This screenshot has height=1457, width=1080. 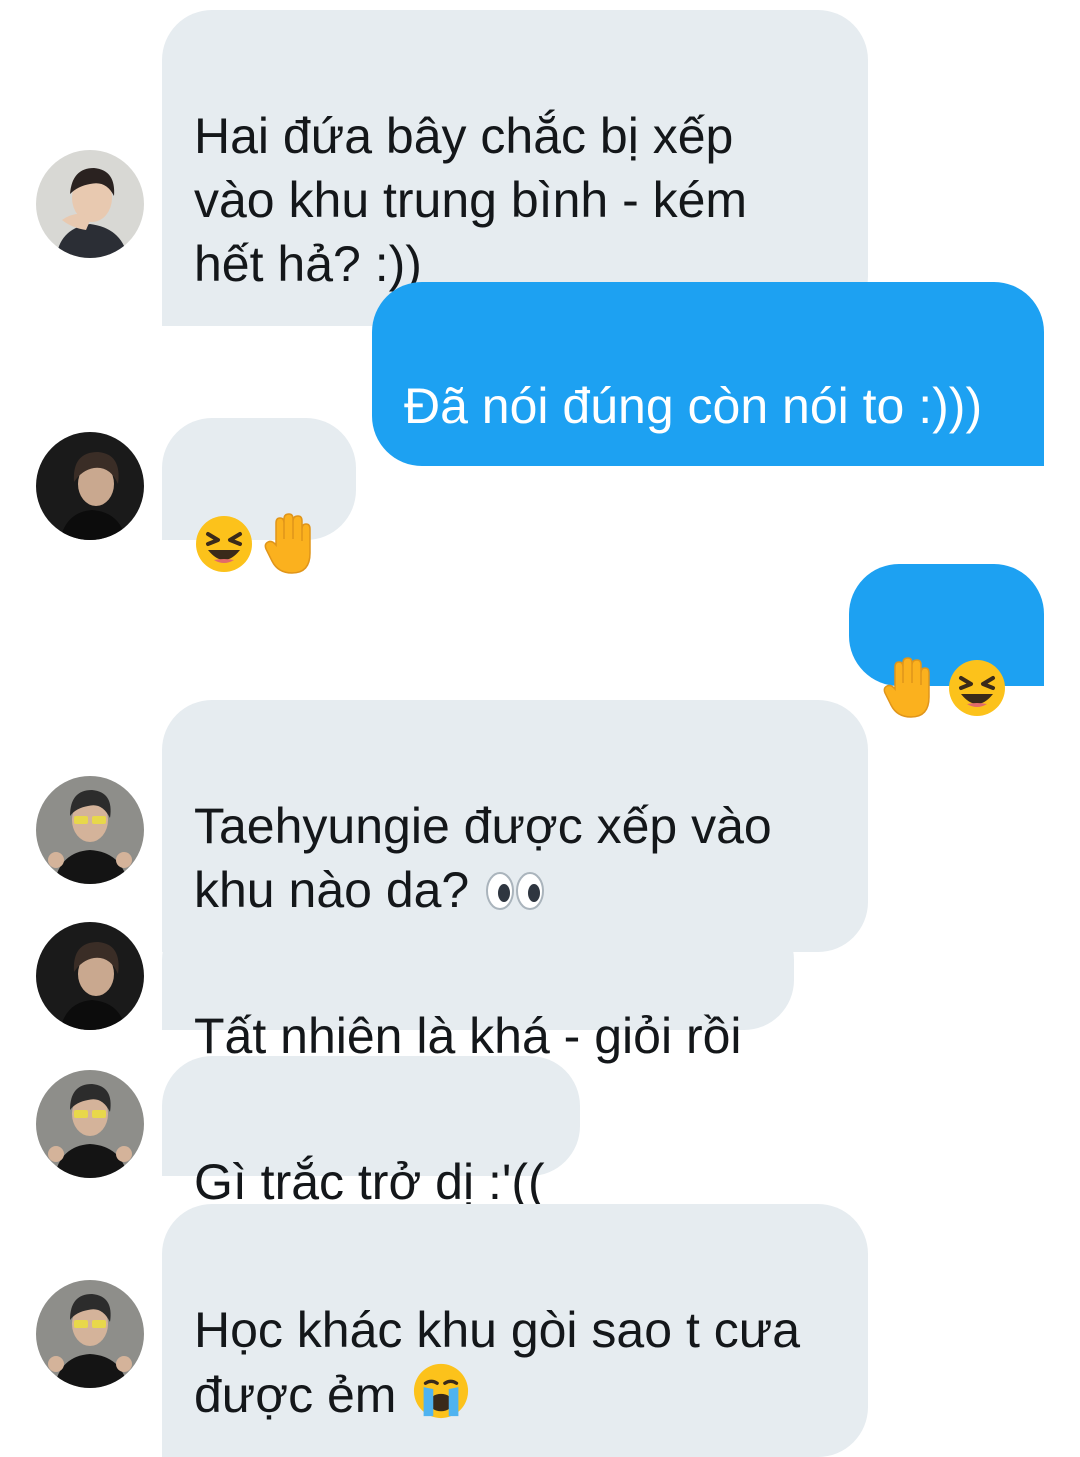 I want to click on message-bubble-outgoing: Đã nói đúng còn nói to :))), so click(x=708, y=374).